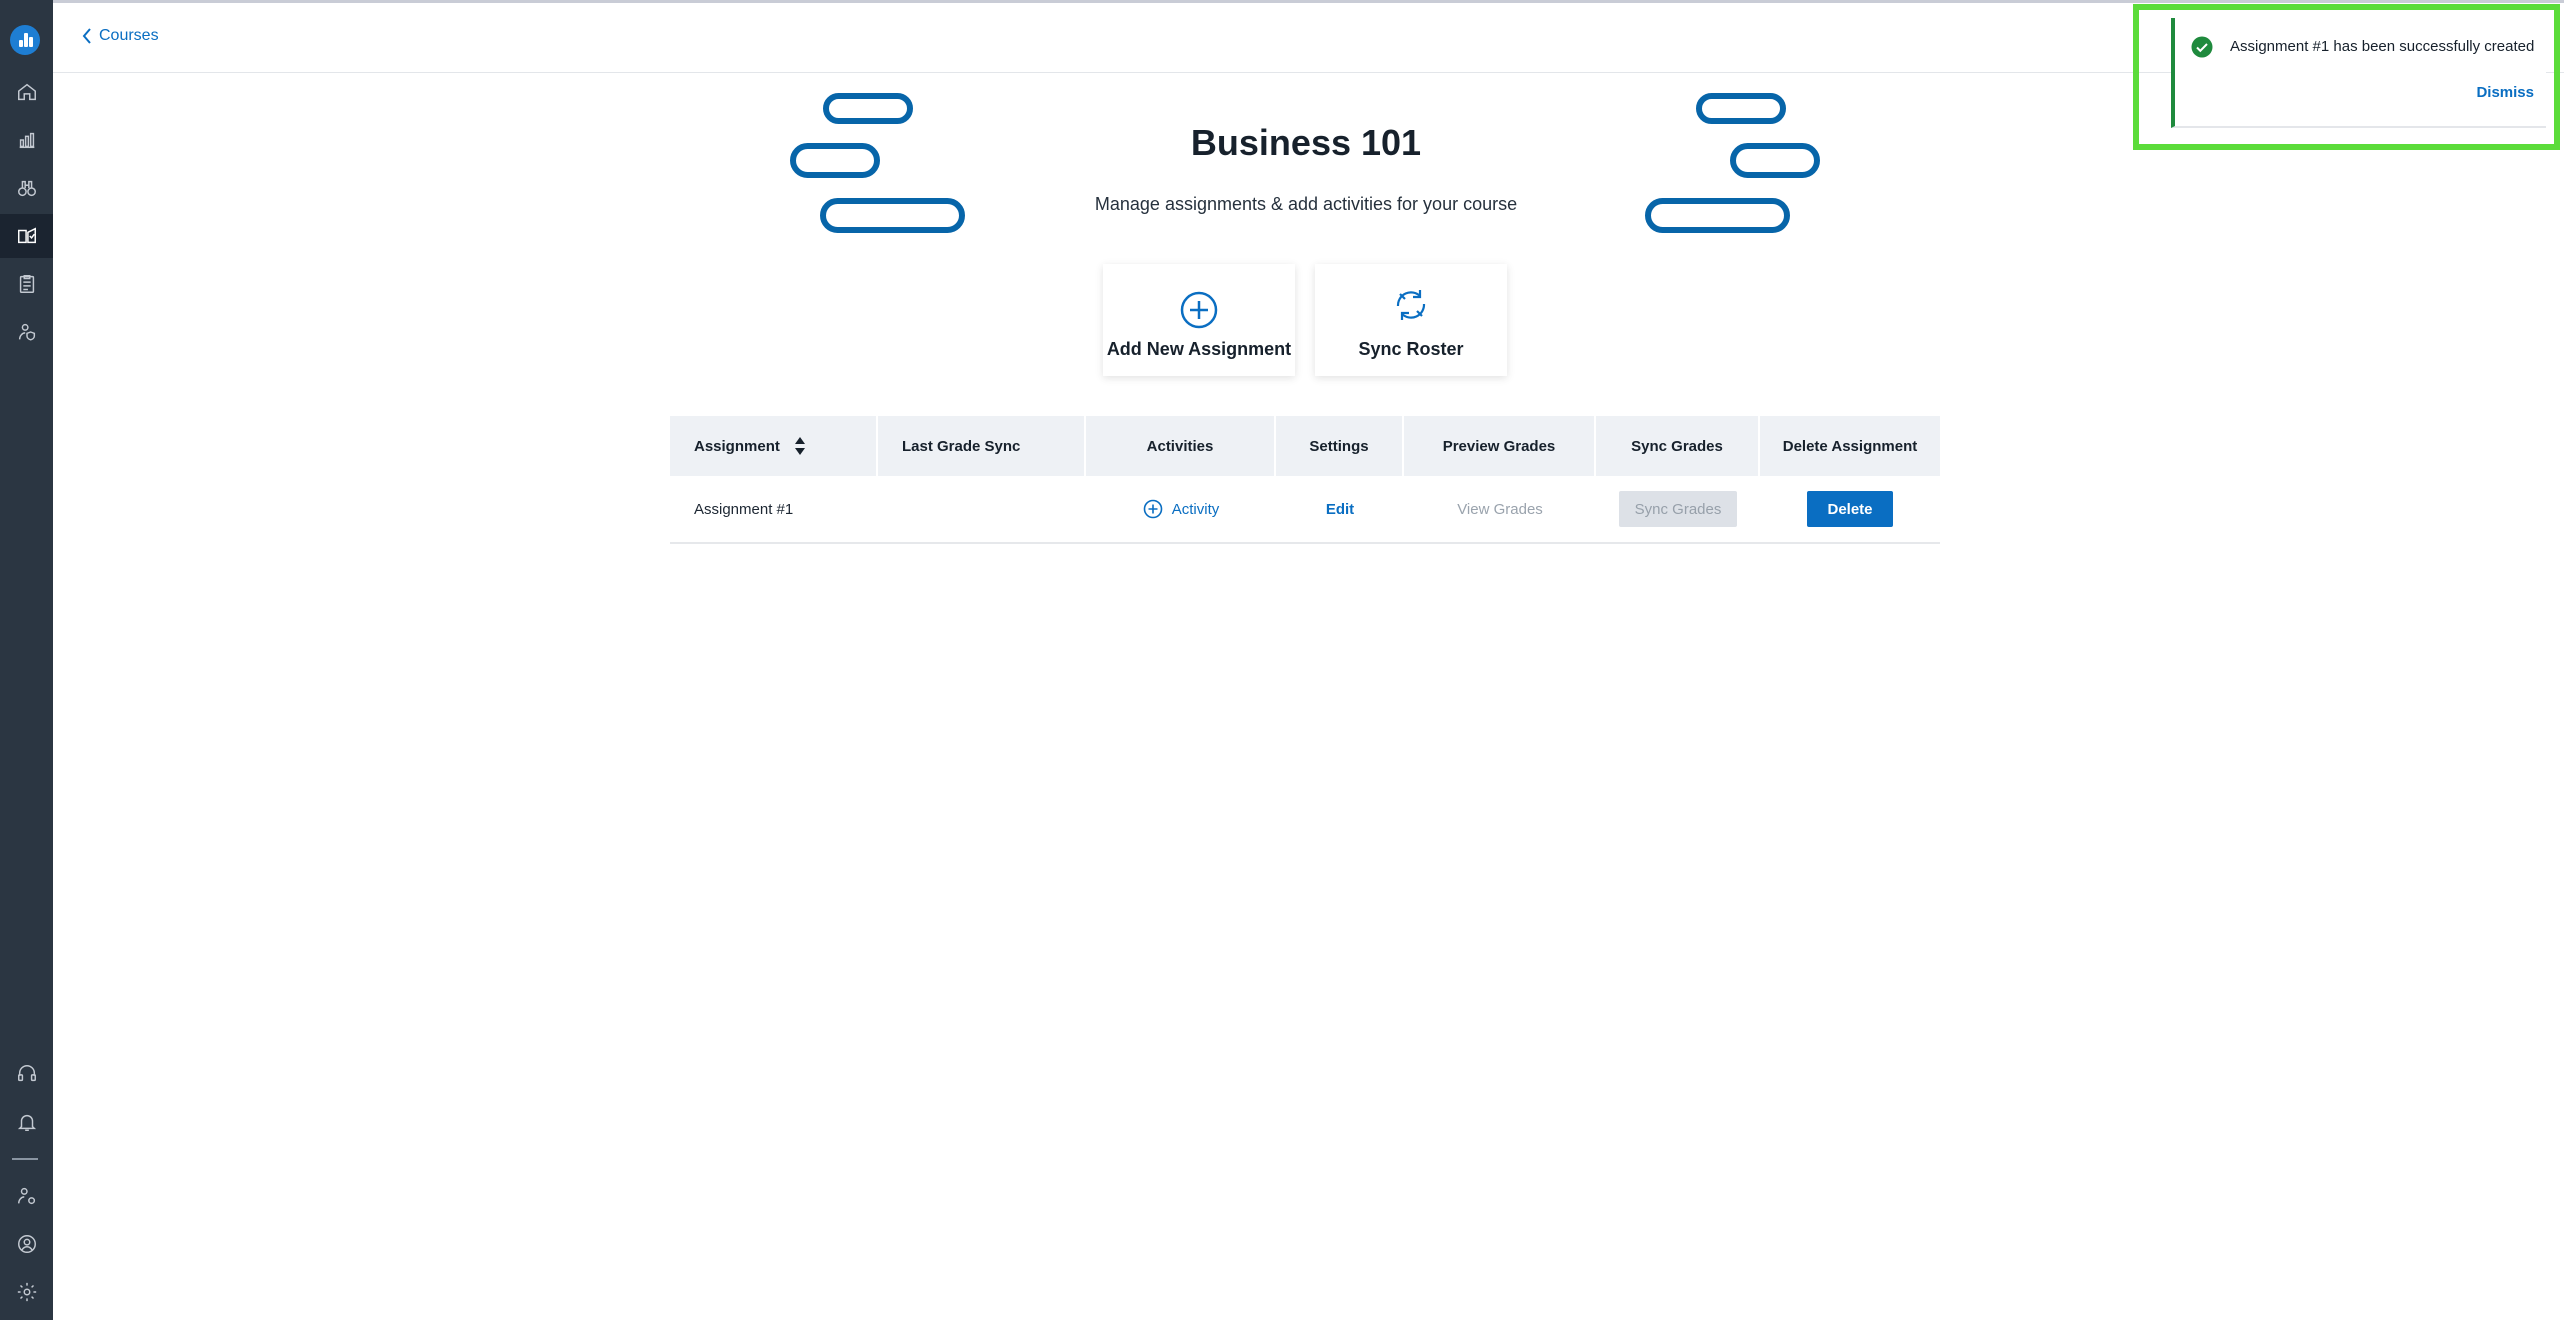 This screenshot has height=1320, width=2564. I want to click on sidebar-item-explore, so click(26, 188).